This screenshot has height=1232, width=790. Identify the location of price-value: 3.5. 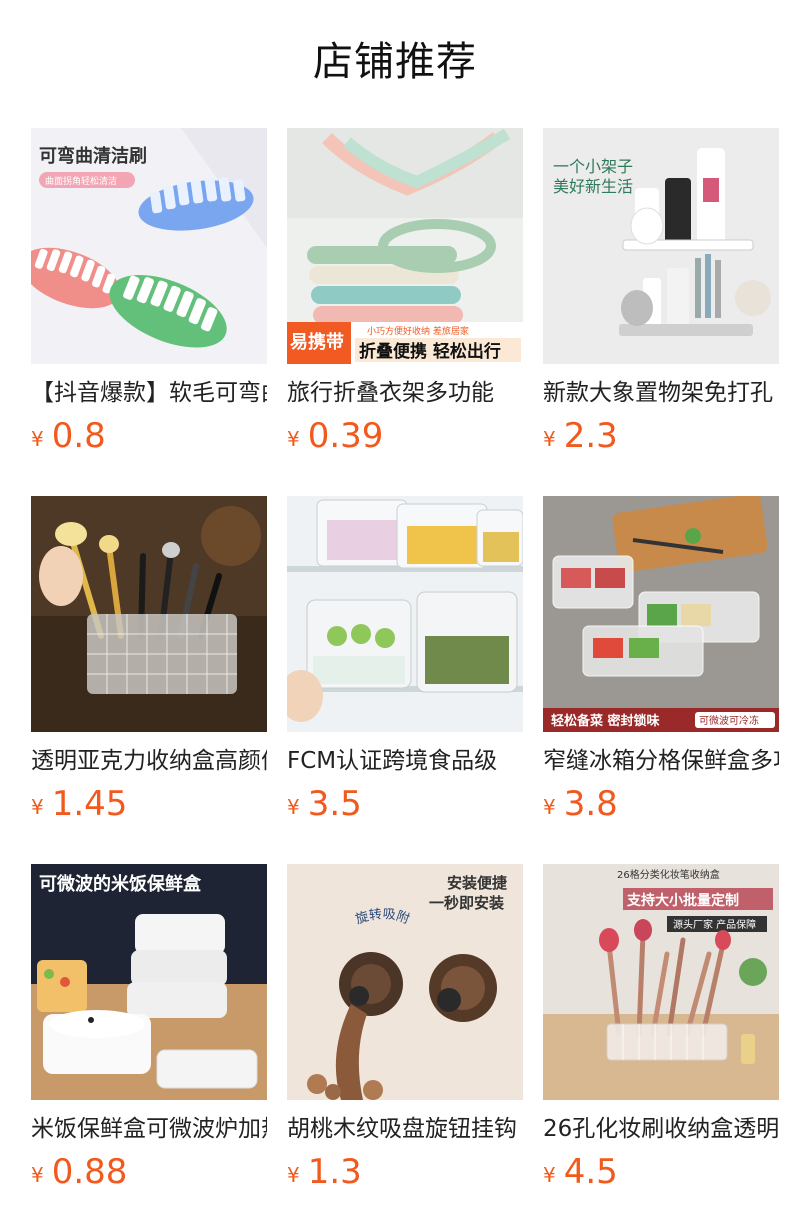
(334, 804).